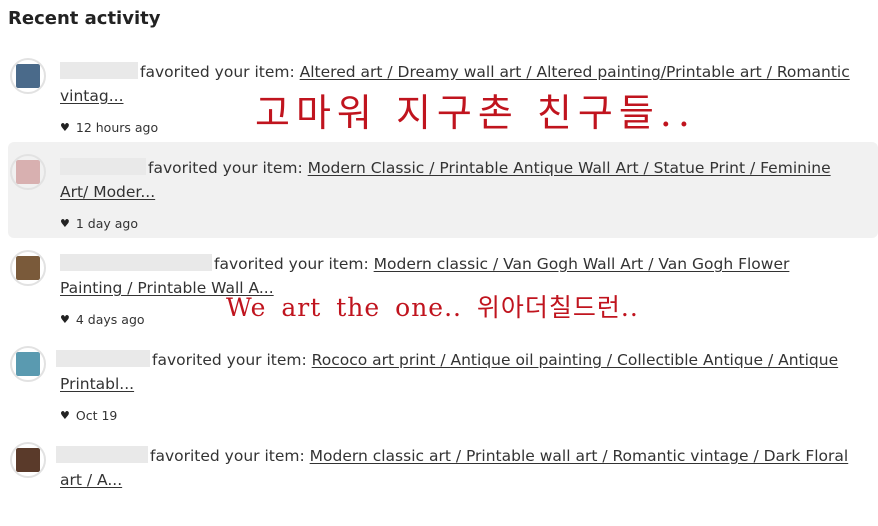 Image resolution: width=878 pixels, height=526 pixels. What do you see at coordinates (432, 307) in the screenshot?
I see `mixed-caption-overlay: We art the one.. 위아더칠드런..` at bounding box center [432, 307].